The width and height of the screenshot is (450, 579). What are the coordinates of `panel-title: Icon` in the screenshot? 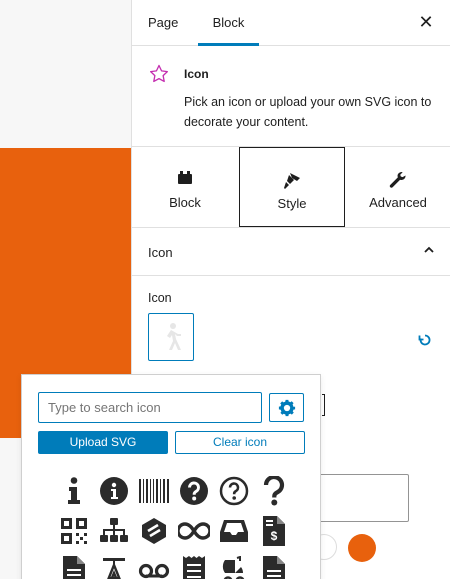 It's located at (160, 252).